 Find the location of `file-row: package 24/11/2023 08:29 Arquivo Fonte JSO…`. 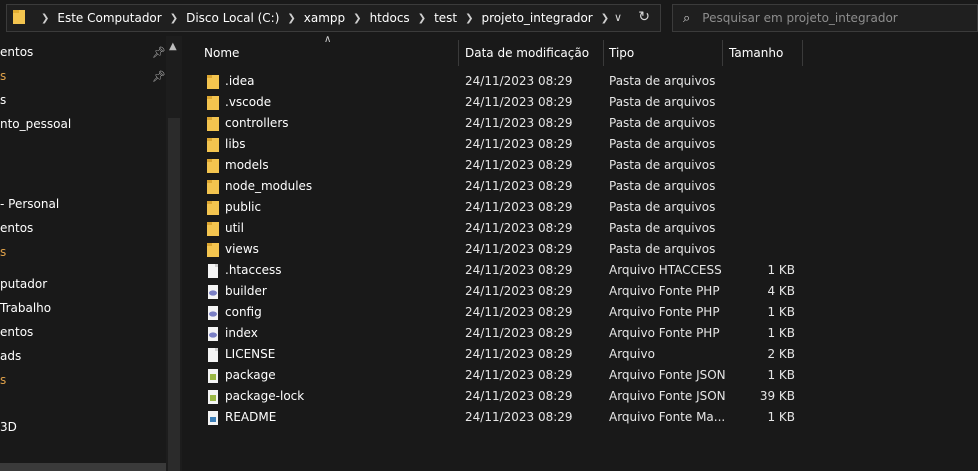

file-row: package 24/11/2023 08:29 Arquivo Fonte JSO… is located at coordinates (504, 375).